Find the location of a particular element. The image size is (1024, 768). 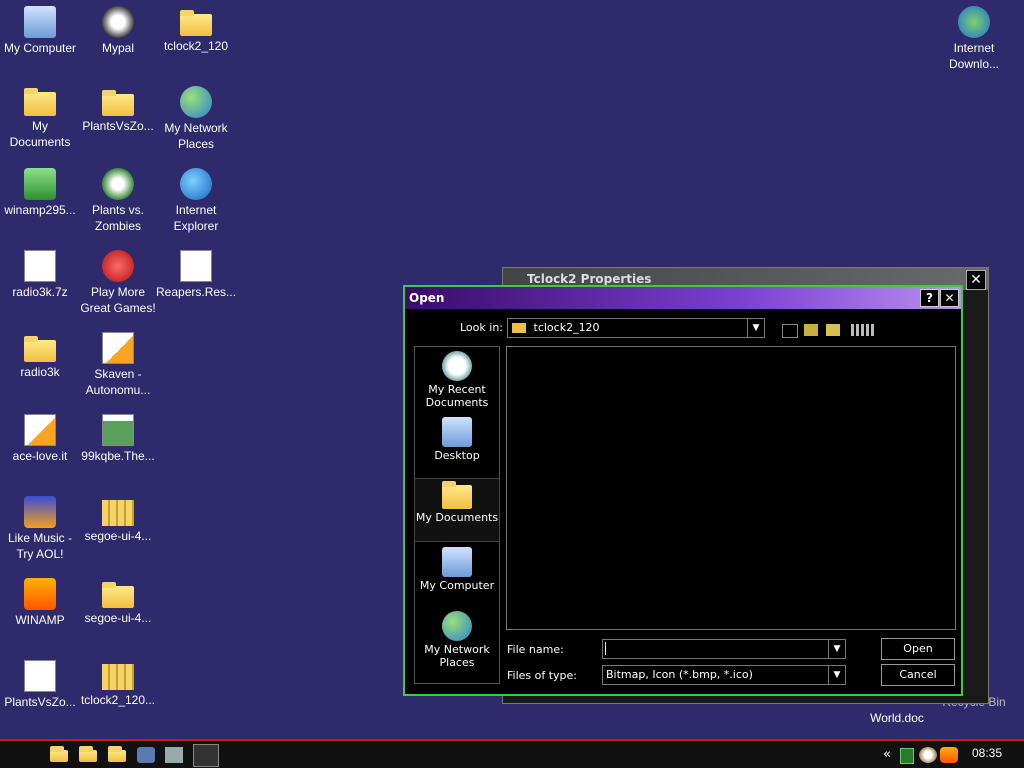

desktop-icon-label: Mypal is located at coordinates (117, 48).